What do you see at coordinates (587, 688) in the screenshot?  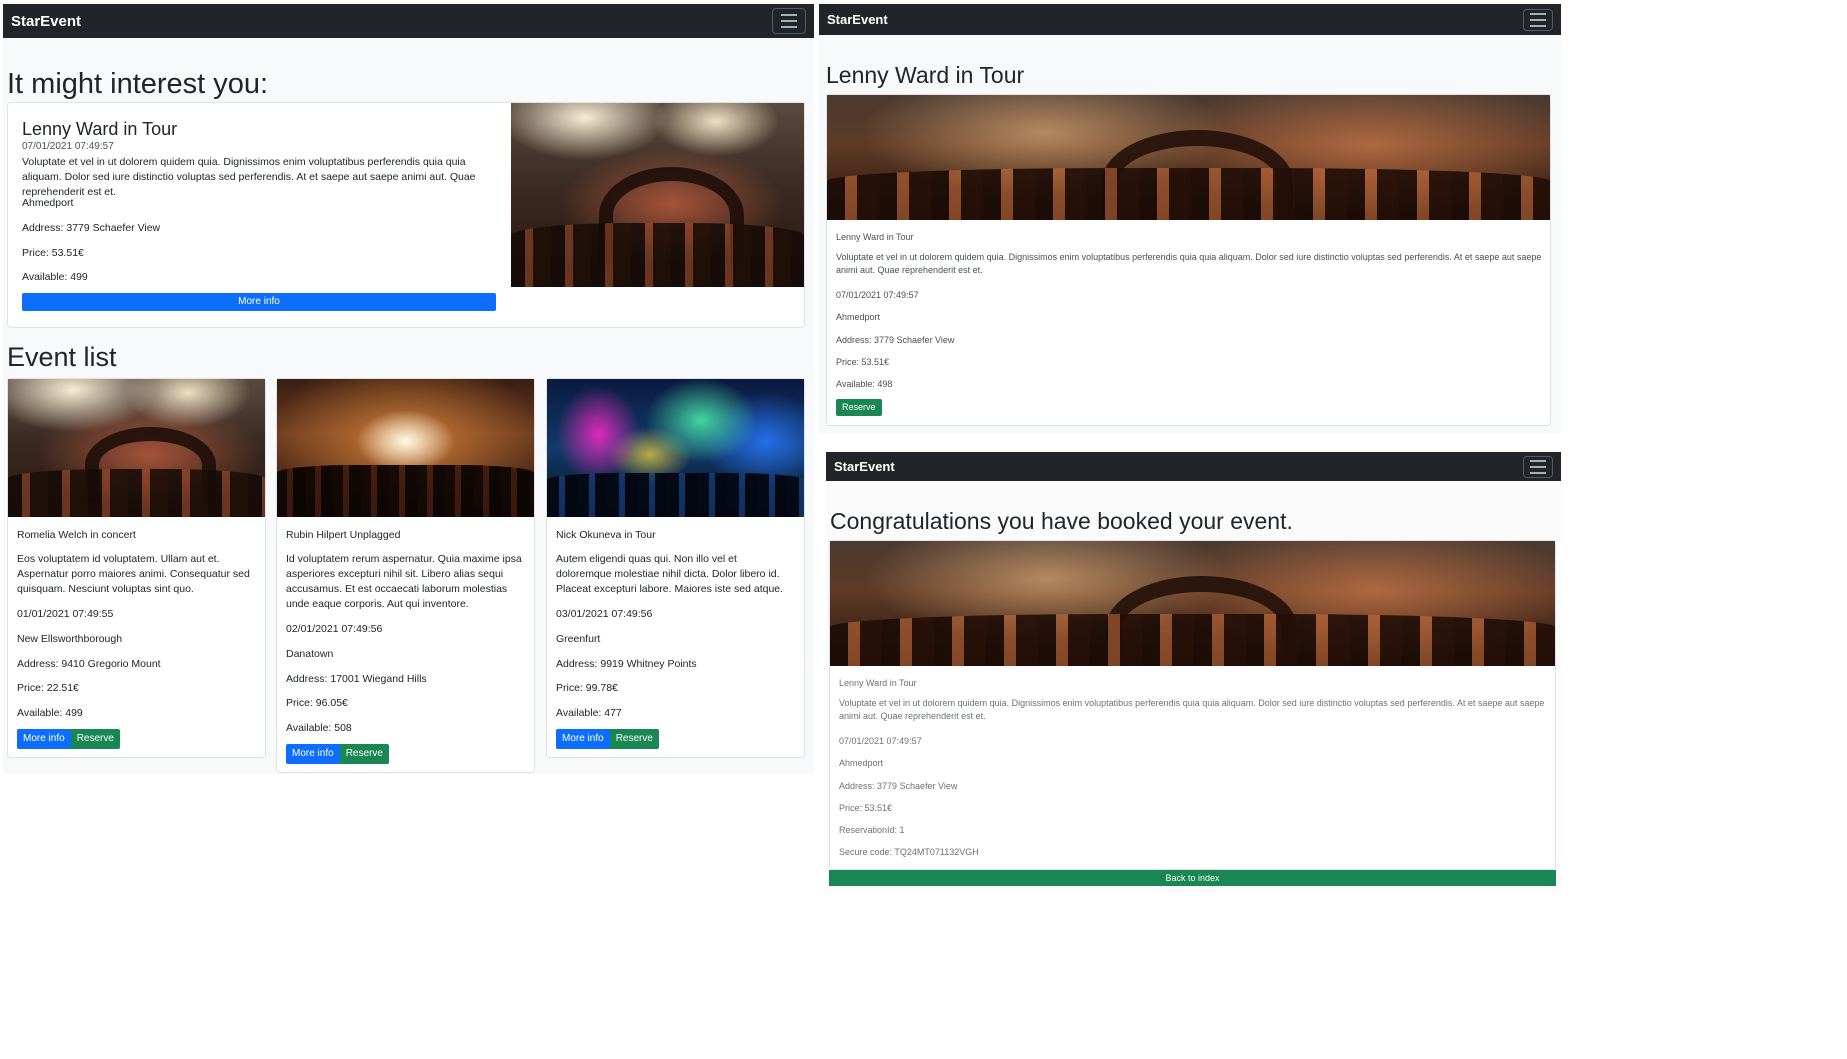 I see `event-price: Price: 99.78€` at bounding box center [587, 688].